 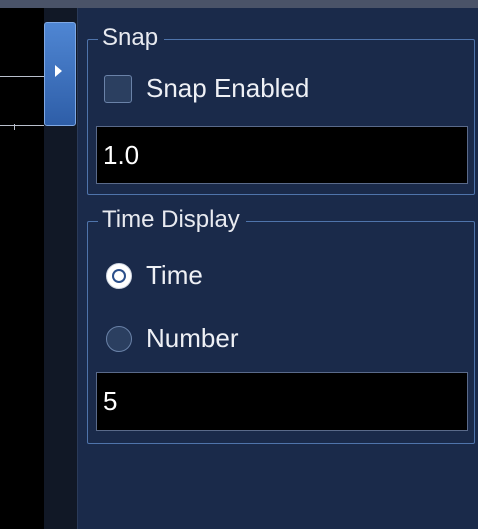 I want to click on snap-enabled-label: Snap Enabled, so click(x=228, y=88).